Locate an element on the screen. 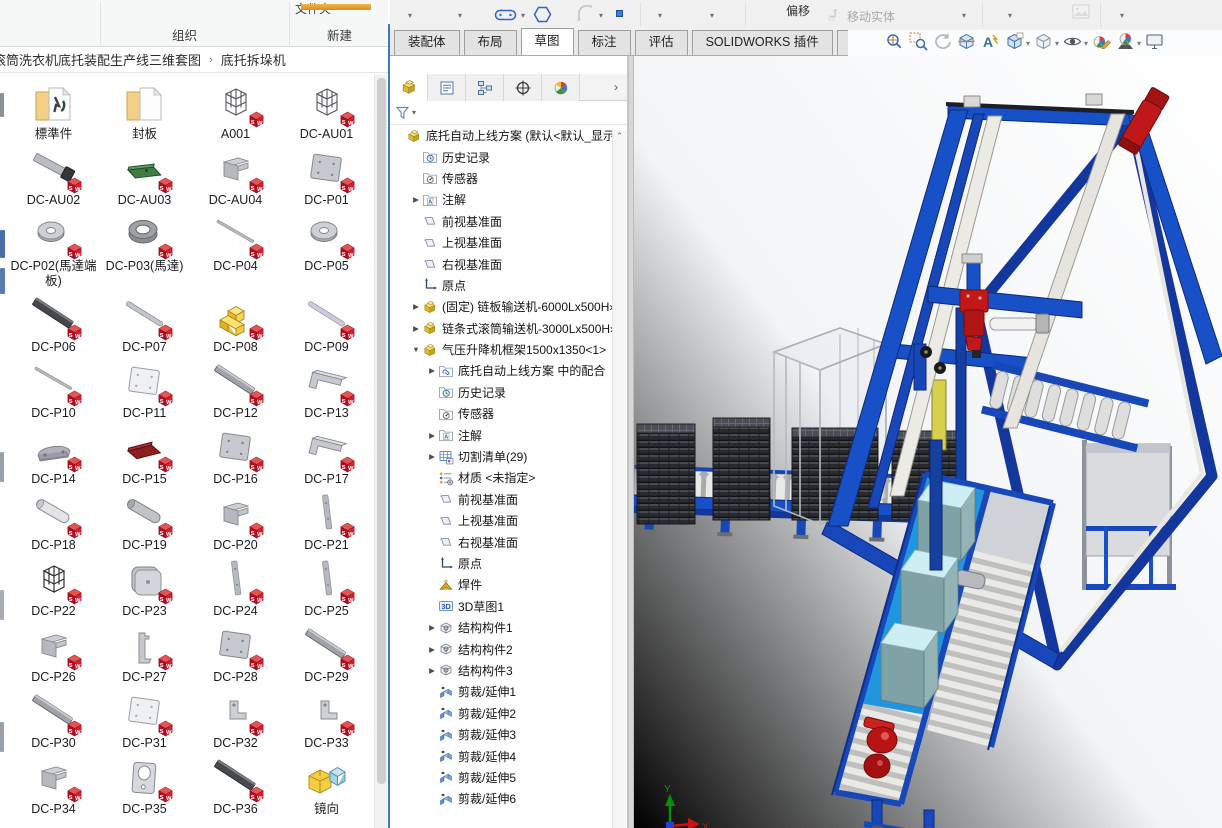  file-item-3: S W DC-AU01 is located at coordinates (326, 113).